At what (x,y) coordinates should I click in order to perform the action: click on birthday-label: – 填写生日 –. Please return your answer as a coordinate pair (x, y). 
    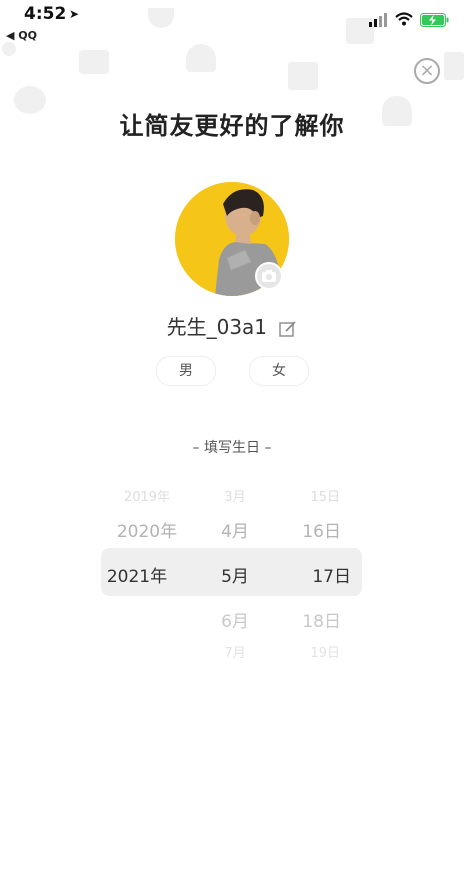
    Looking at the image, I should click on (232, 448).